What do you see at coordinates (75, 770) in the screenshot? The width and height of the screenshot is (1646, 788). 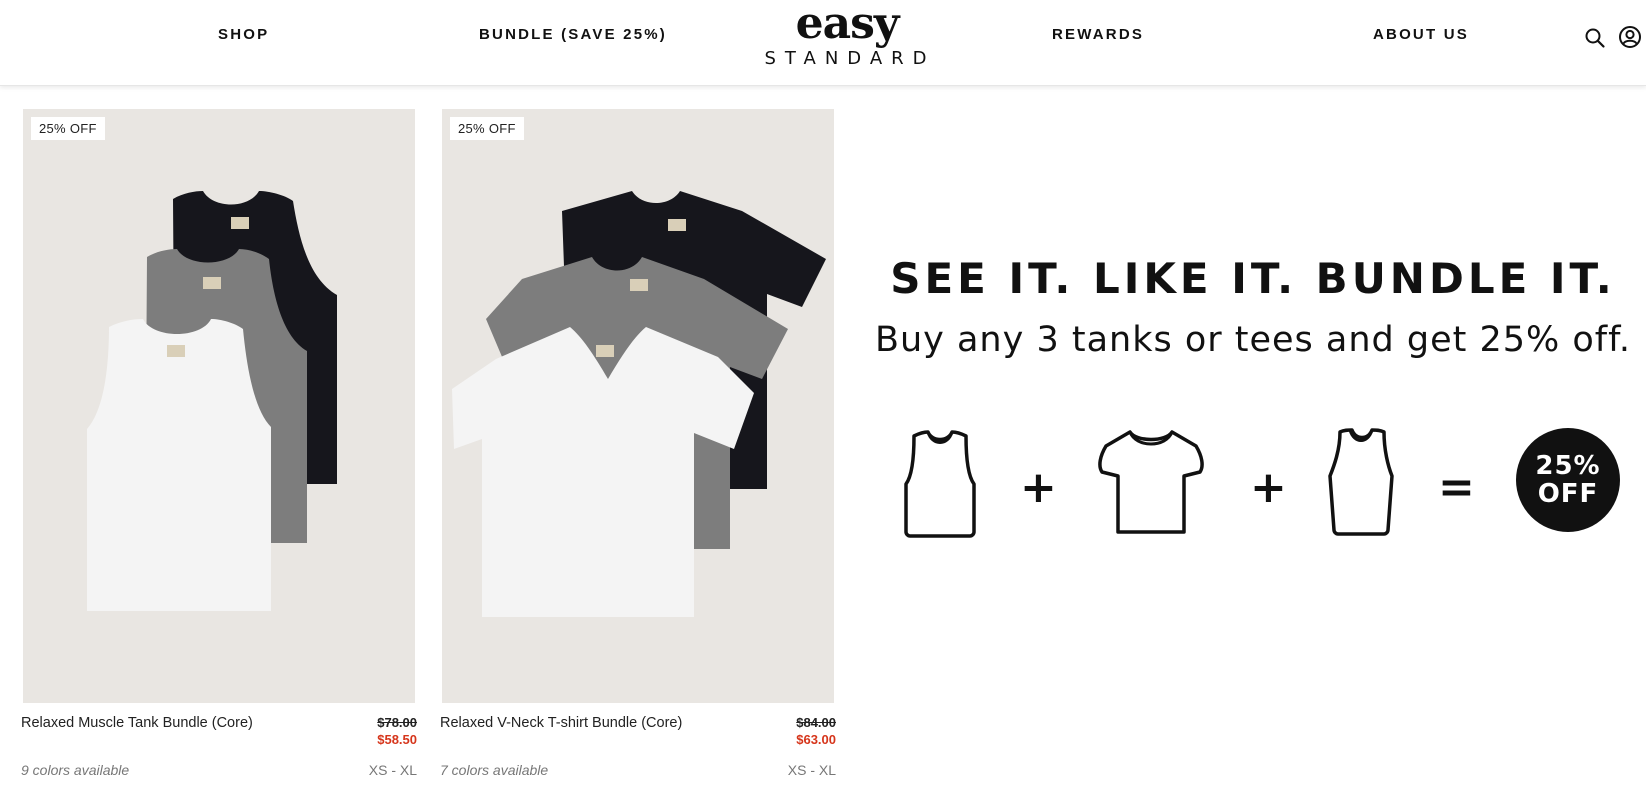 I see `colors-available: 9 colors available` at bounding box center [75, 770].